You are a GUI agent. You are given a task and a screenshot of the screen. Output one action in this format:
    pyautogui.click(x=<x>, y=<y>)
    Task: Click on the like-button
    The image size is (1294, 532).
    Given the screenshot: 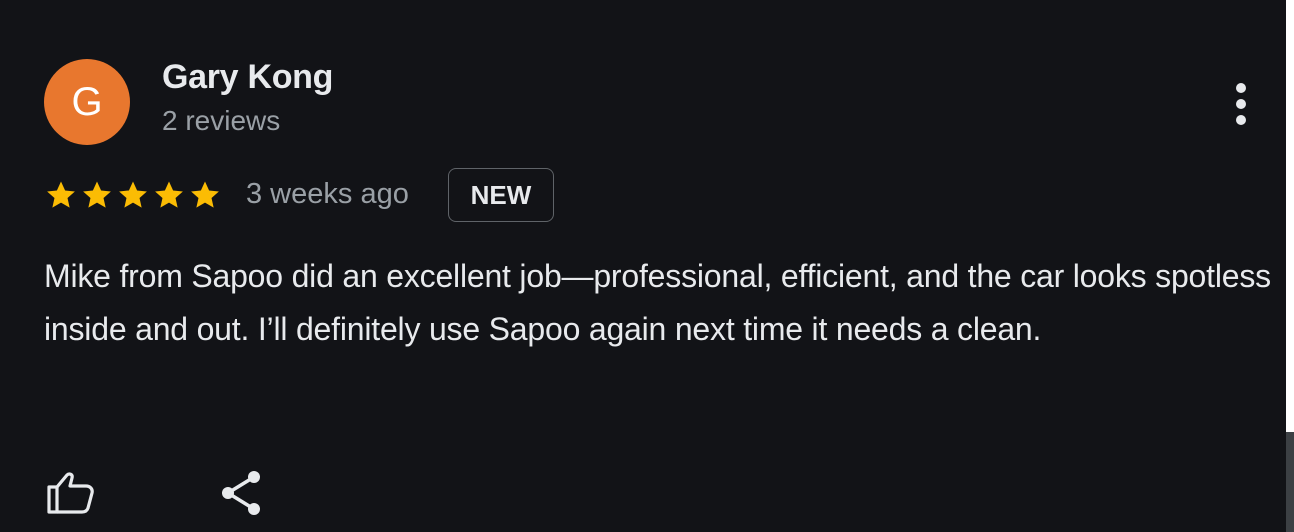 What is the action you would take?
    pyautogui.click(x=70, y=494)
    